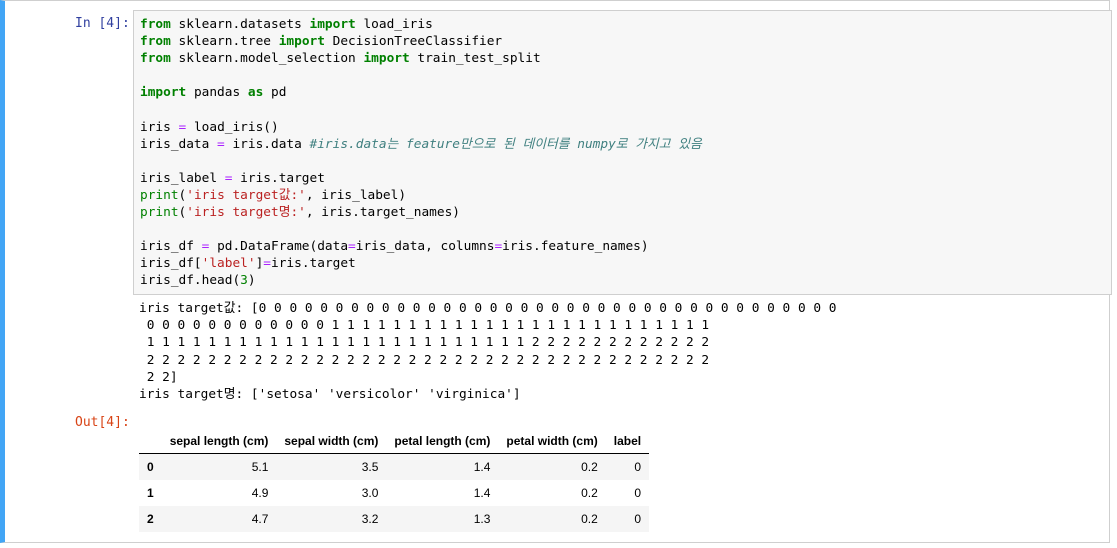 The image size is (1117, 548). I want to click on table-row: 1 4.9 3.0 1.4 0.2 0, so click(394, 493).